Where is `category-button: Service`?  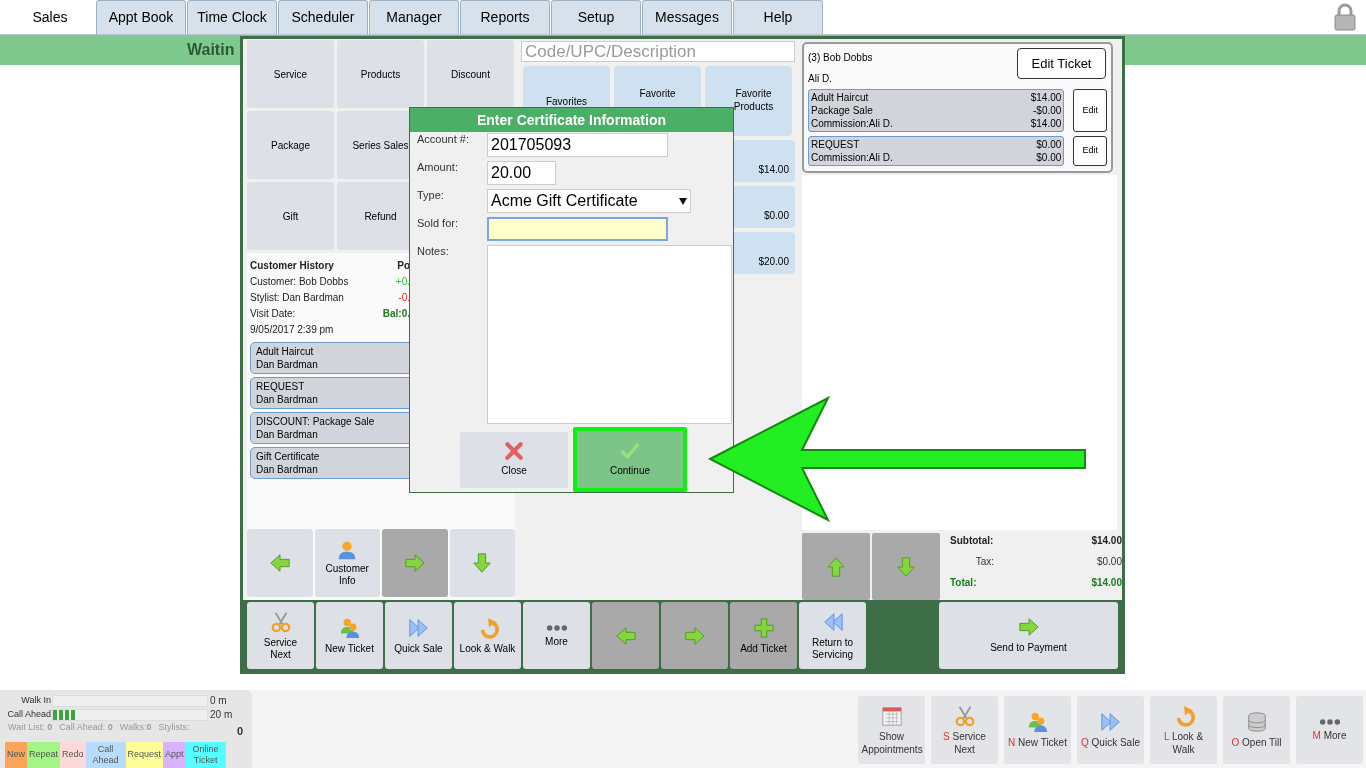
category-button: Service is located at coordinates (290, 74).